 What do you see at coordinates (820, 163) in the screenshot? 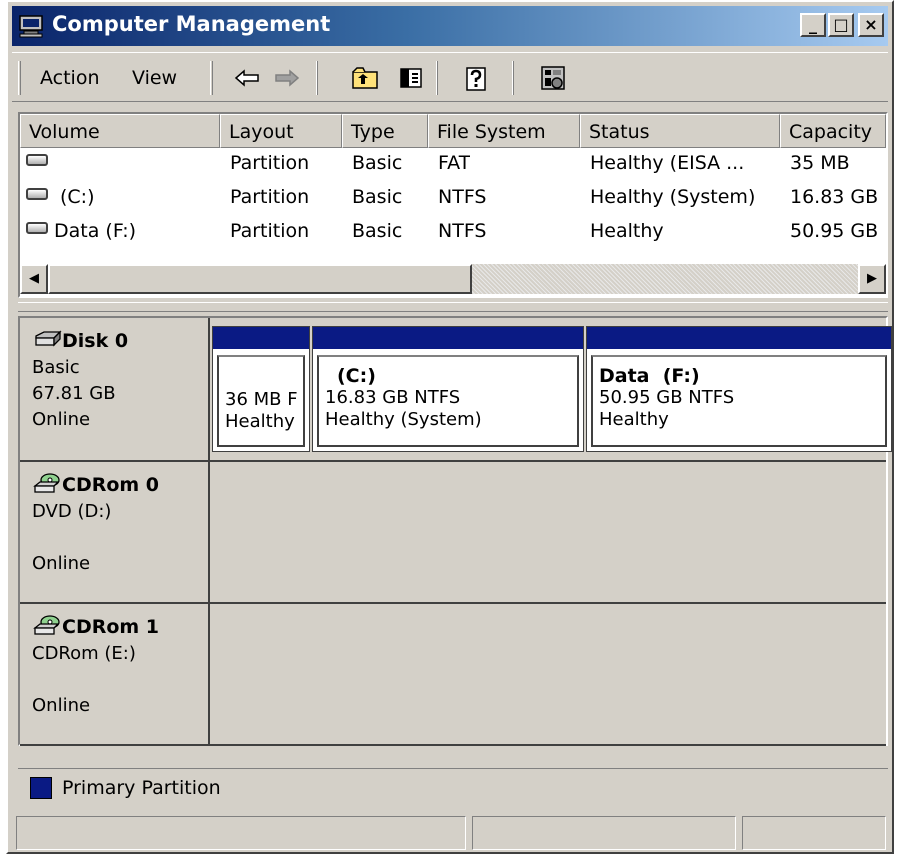
I see `volume-capacity: 35 MB` at bounding box center [820, 163].